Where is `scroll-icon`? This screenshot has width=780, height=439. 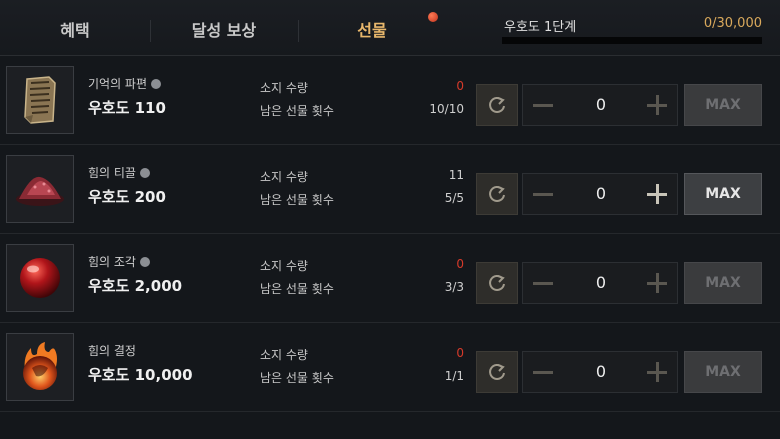
scroll-icon is located at coordinates (40, 100).